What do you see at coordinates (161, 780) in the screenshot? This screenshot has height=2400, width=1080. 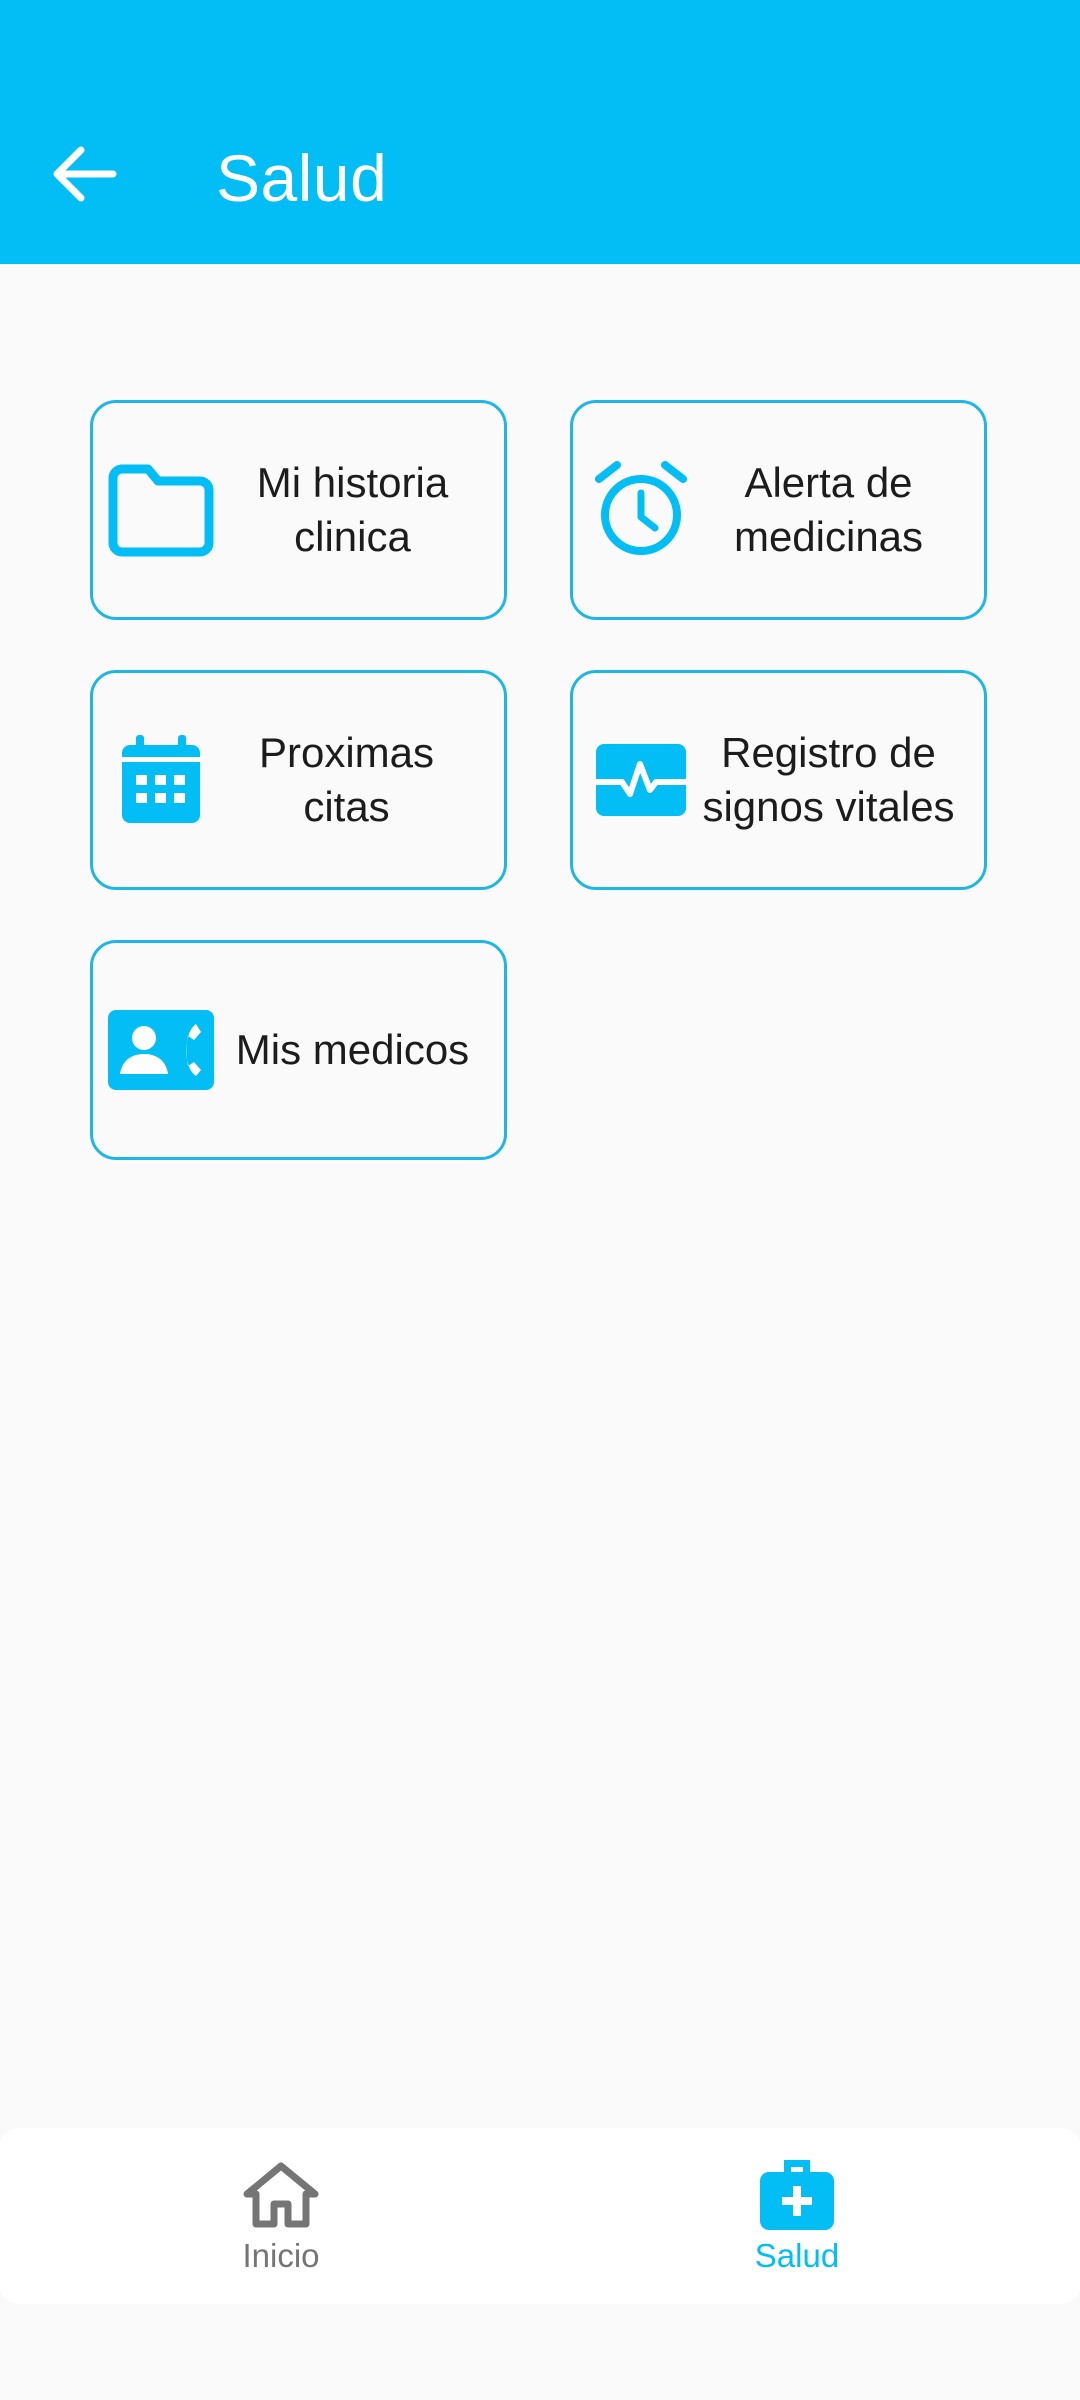 I see `calendar-icon` at bounding box center [161, 780].